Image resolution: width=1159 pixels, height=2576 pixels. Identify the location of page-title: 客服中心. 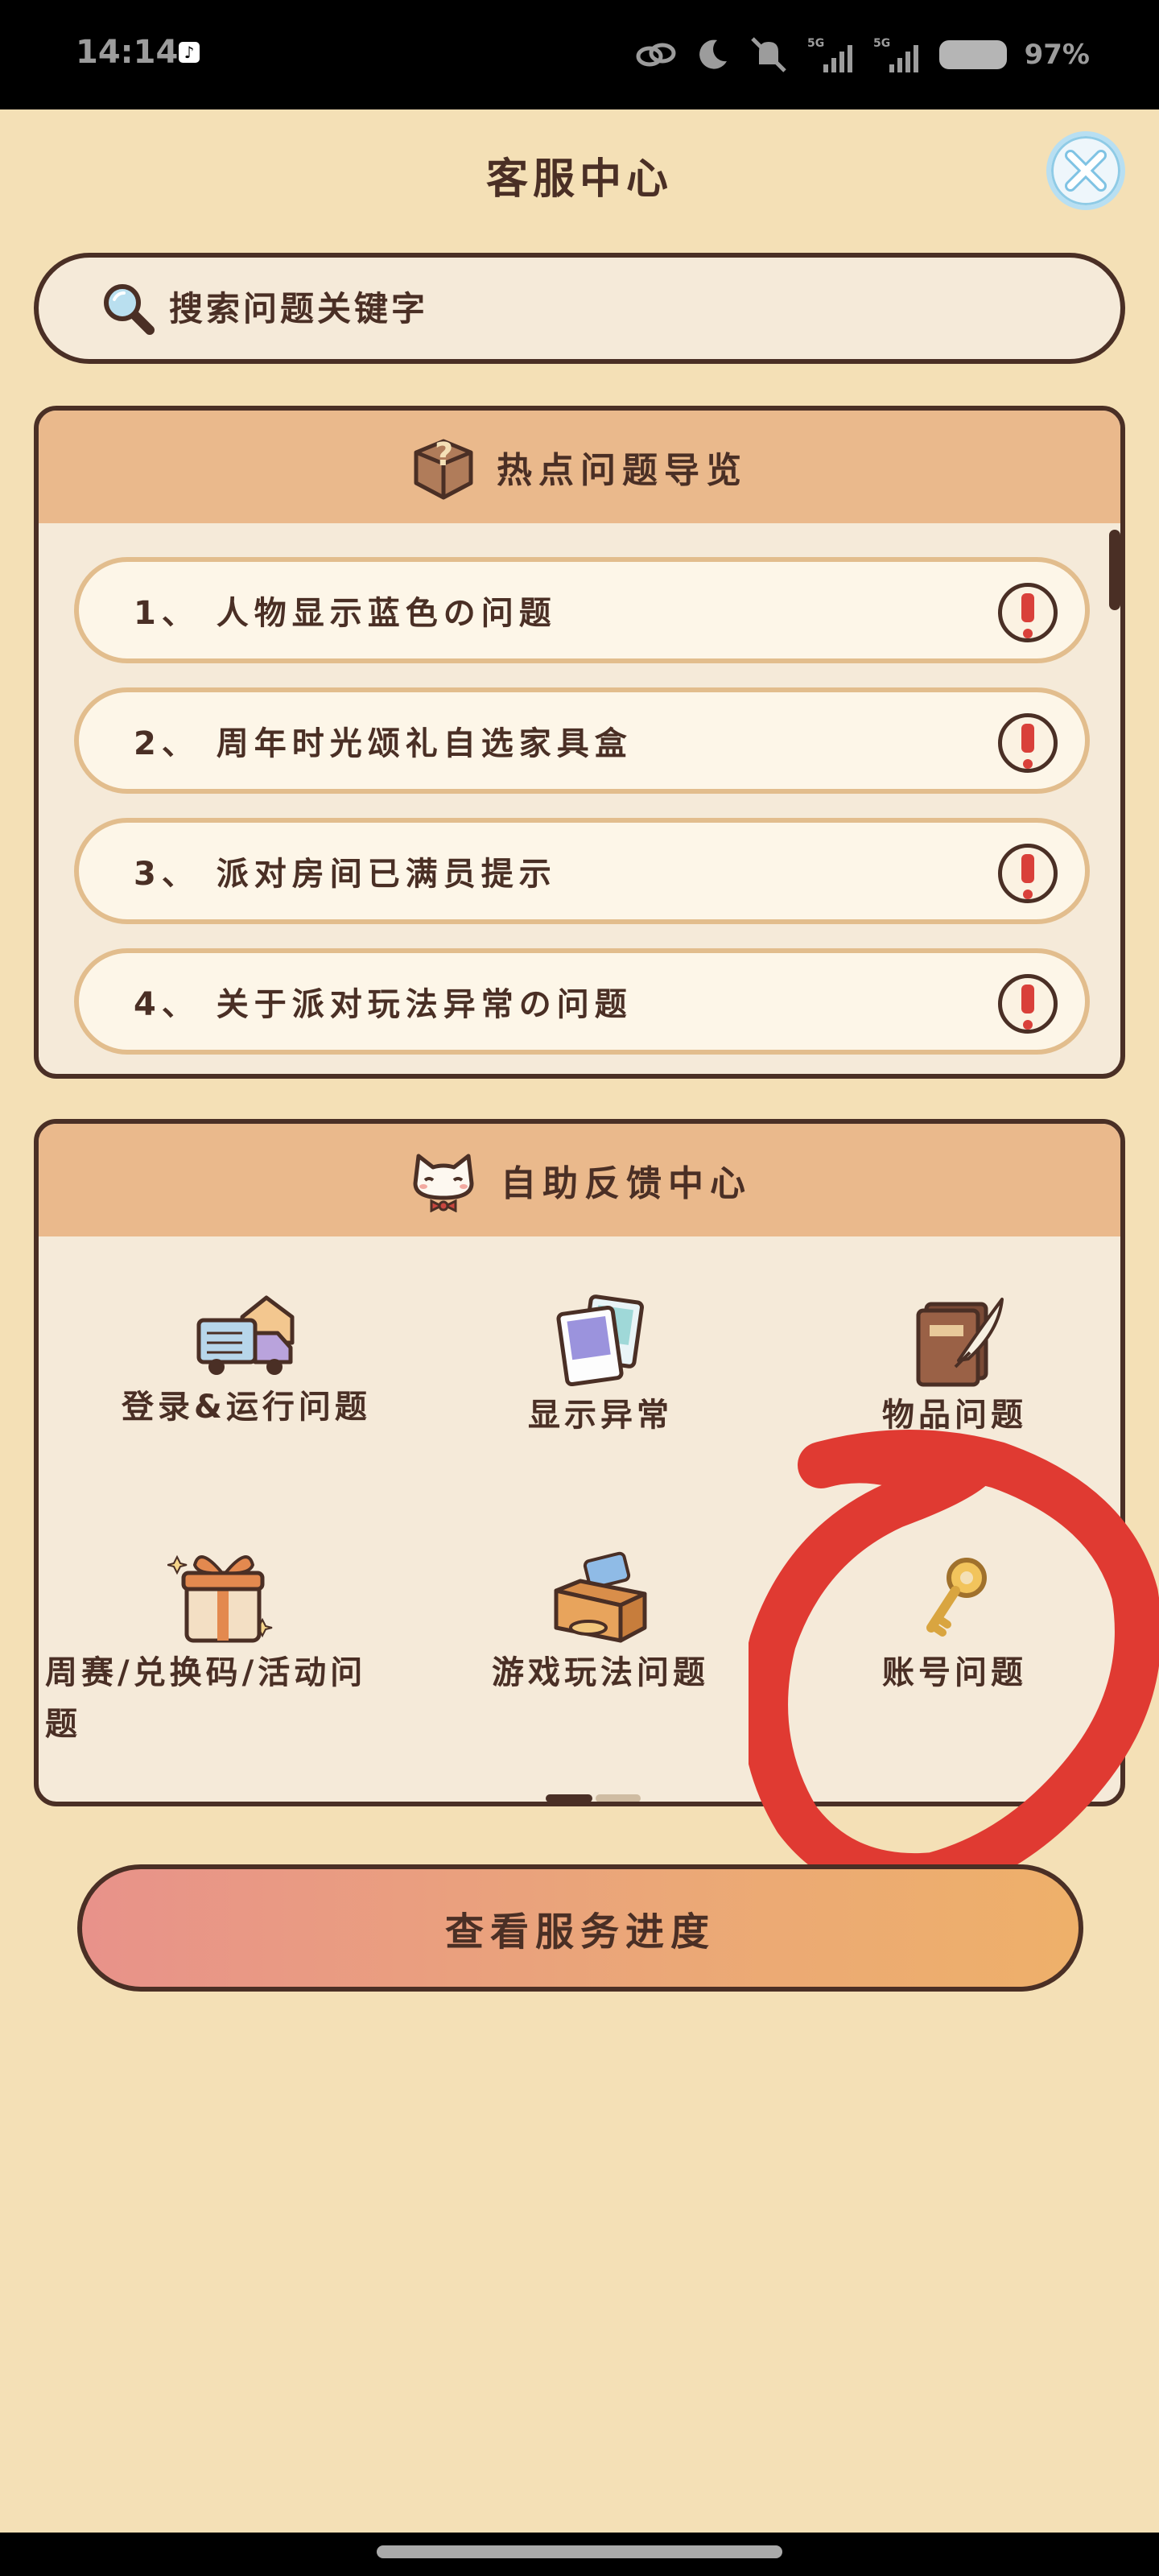
(579, 179).